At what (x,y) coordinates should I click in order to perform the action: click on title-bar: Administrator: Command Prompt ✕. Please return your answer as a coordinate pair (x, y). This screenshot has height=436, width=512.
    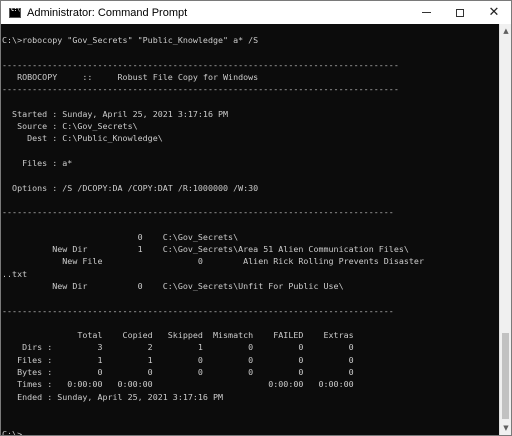
    Looking at the image, I should click on (256, 12).